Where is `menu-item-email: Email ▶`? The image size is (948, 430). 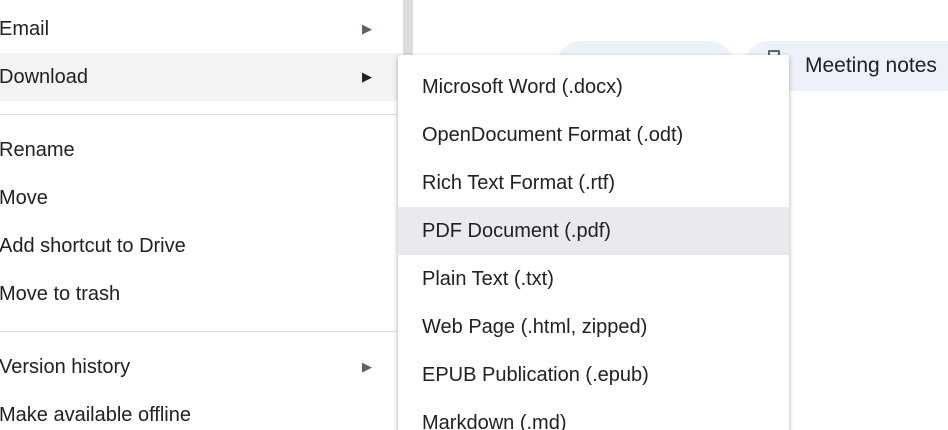
menu-item-email: Email ▶ is located at coordinates (201, 29).